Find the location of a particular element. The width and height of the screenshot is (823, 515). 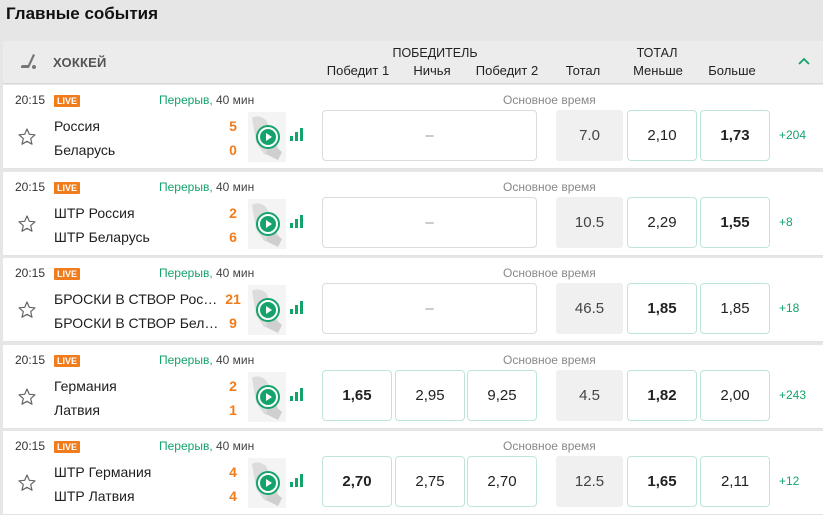

col-winner-2: Победит 2 is located at coordinates (507, 70).